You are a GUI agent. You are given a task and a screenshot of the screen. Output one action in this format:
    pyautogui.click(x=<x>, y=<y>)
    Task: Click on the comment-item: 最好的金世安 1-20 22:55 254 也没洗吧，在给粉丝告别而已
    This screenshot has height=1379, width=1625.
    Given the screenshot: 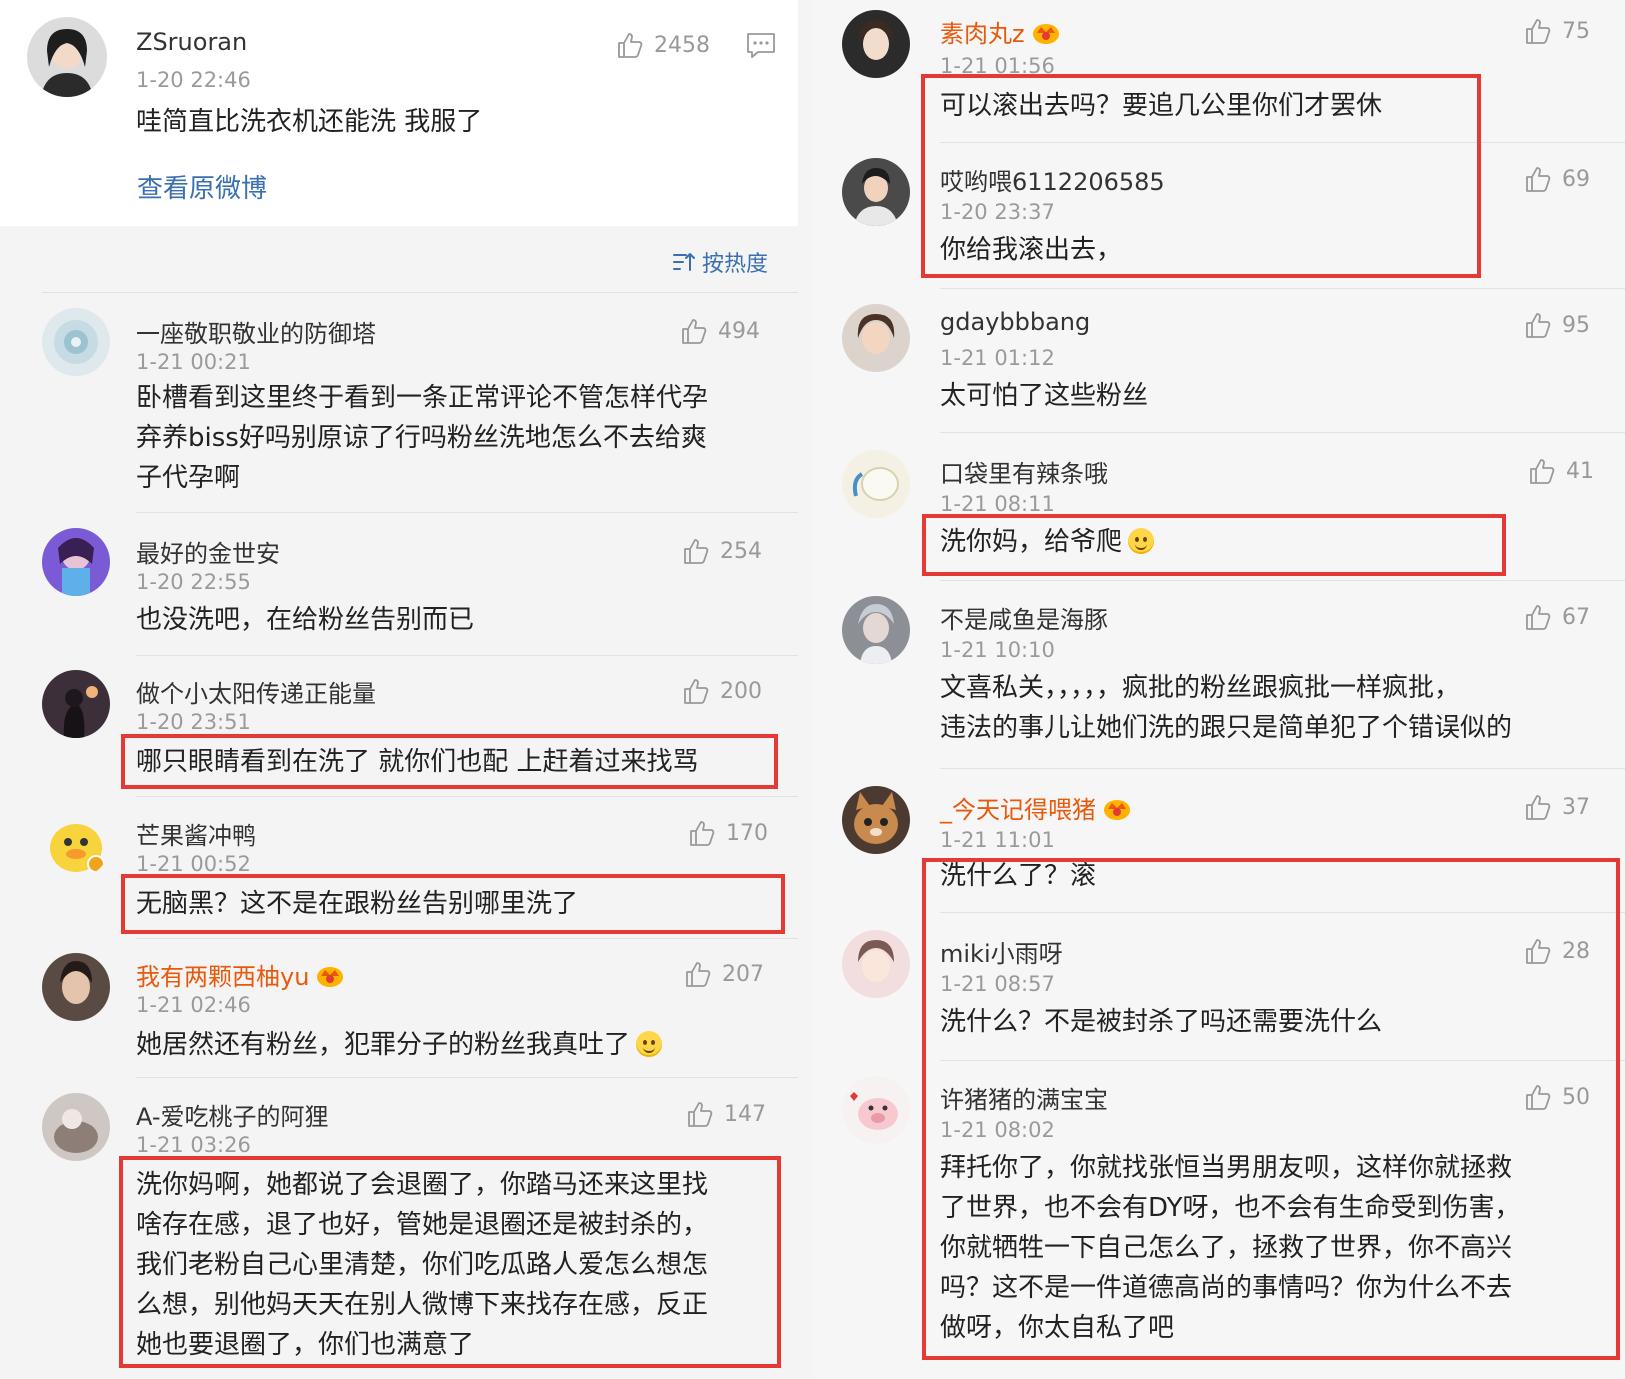 What is the action you would take?
    pyautogui.click(x=399, y=586)
    